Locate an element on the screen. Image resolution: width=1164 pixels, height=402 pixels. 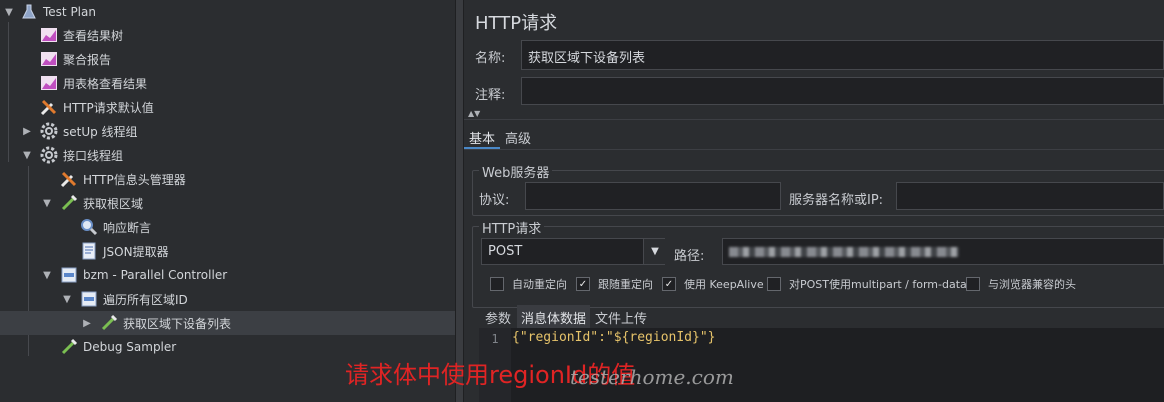
checkbox-label: 自动重定向 is located at coordinates (539, 284).